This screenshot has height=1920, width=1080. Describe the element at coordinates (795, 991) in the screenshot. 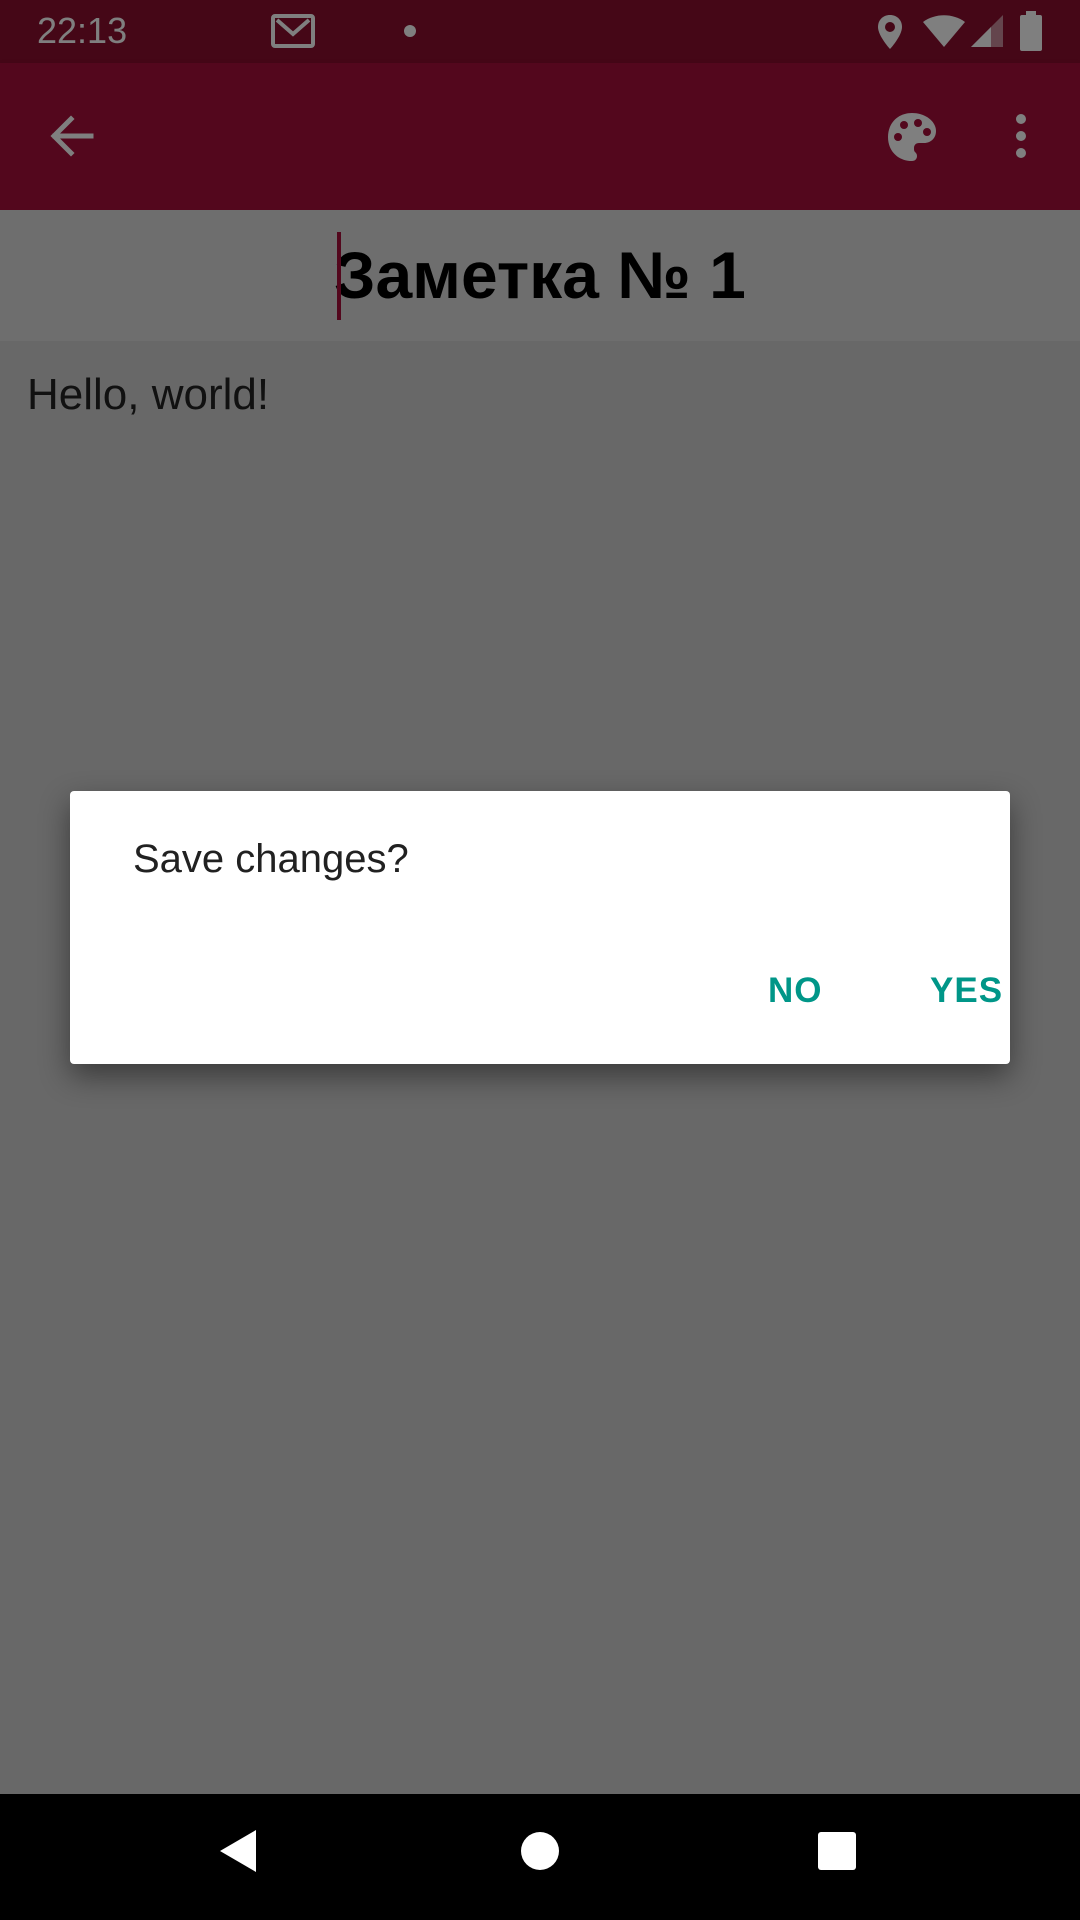

I see `no-button: NO` at that location.